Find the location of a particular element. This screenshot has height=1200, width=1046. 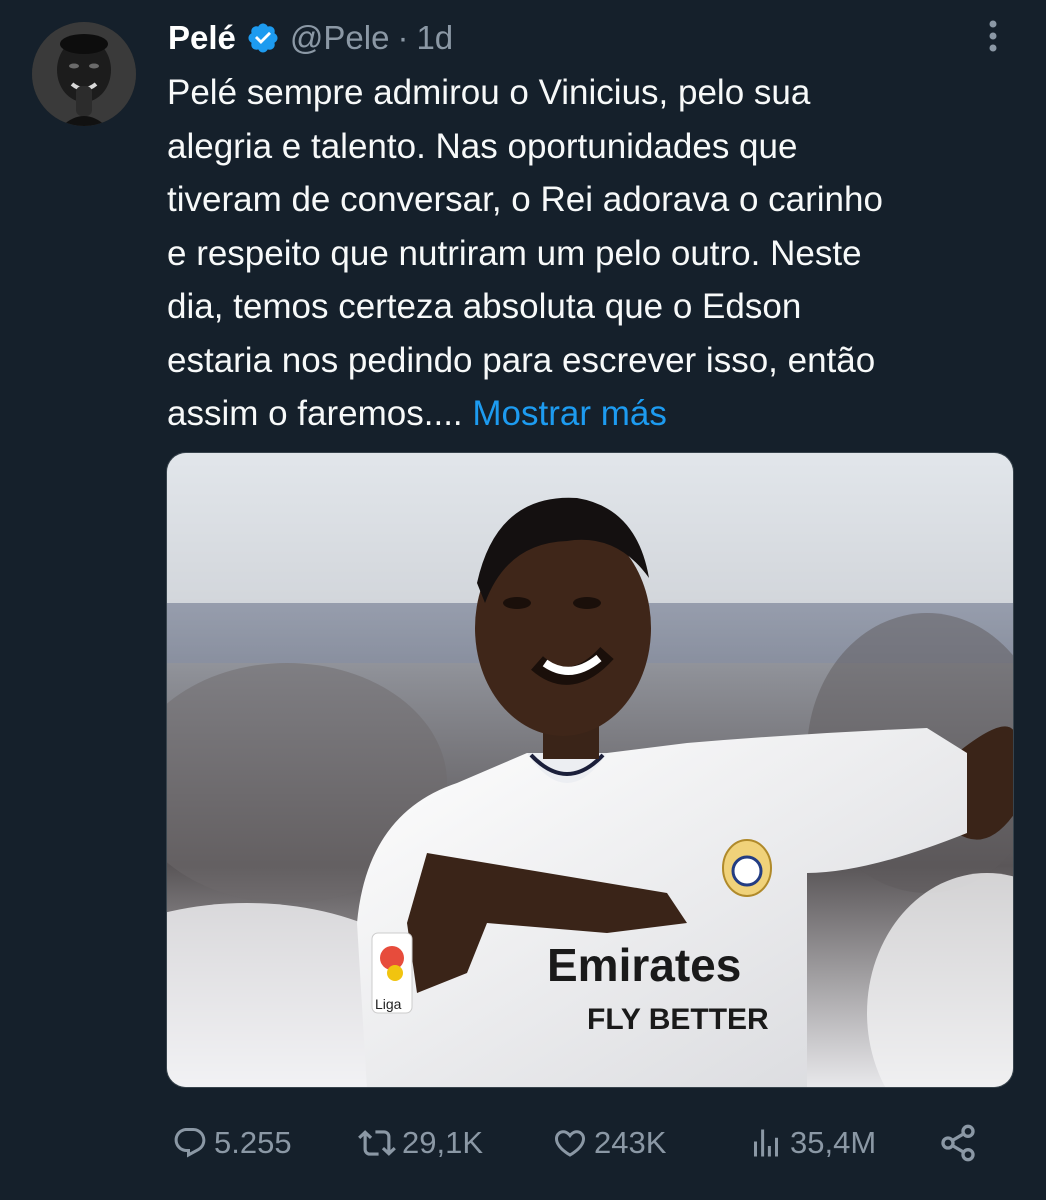

tweet-header: Pelé @Pele · 1d is located at coordinates (310, 38).